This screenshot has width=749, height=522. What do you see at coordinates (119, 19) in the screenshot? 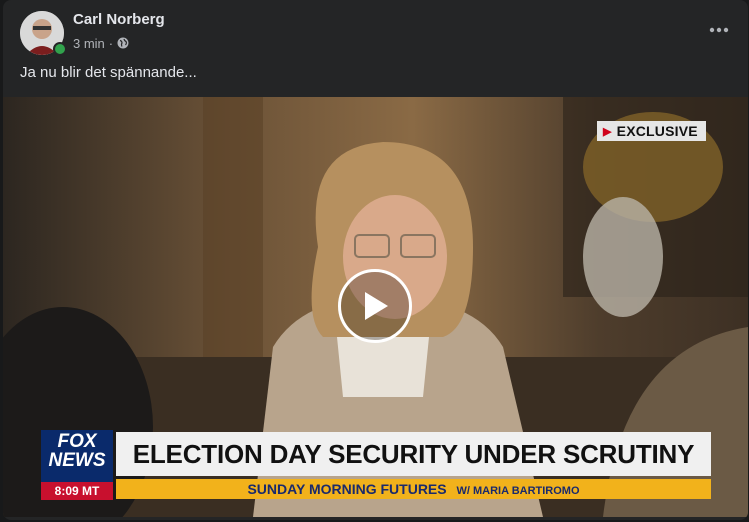
I see `author-name: Carl Norberg` at bounding box center [119, 19].